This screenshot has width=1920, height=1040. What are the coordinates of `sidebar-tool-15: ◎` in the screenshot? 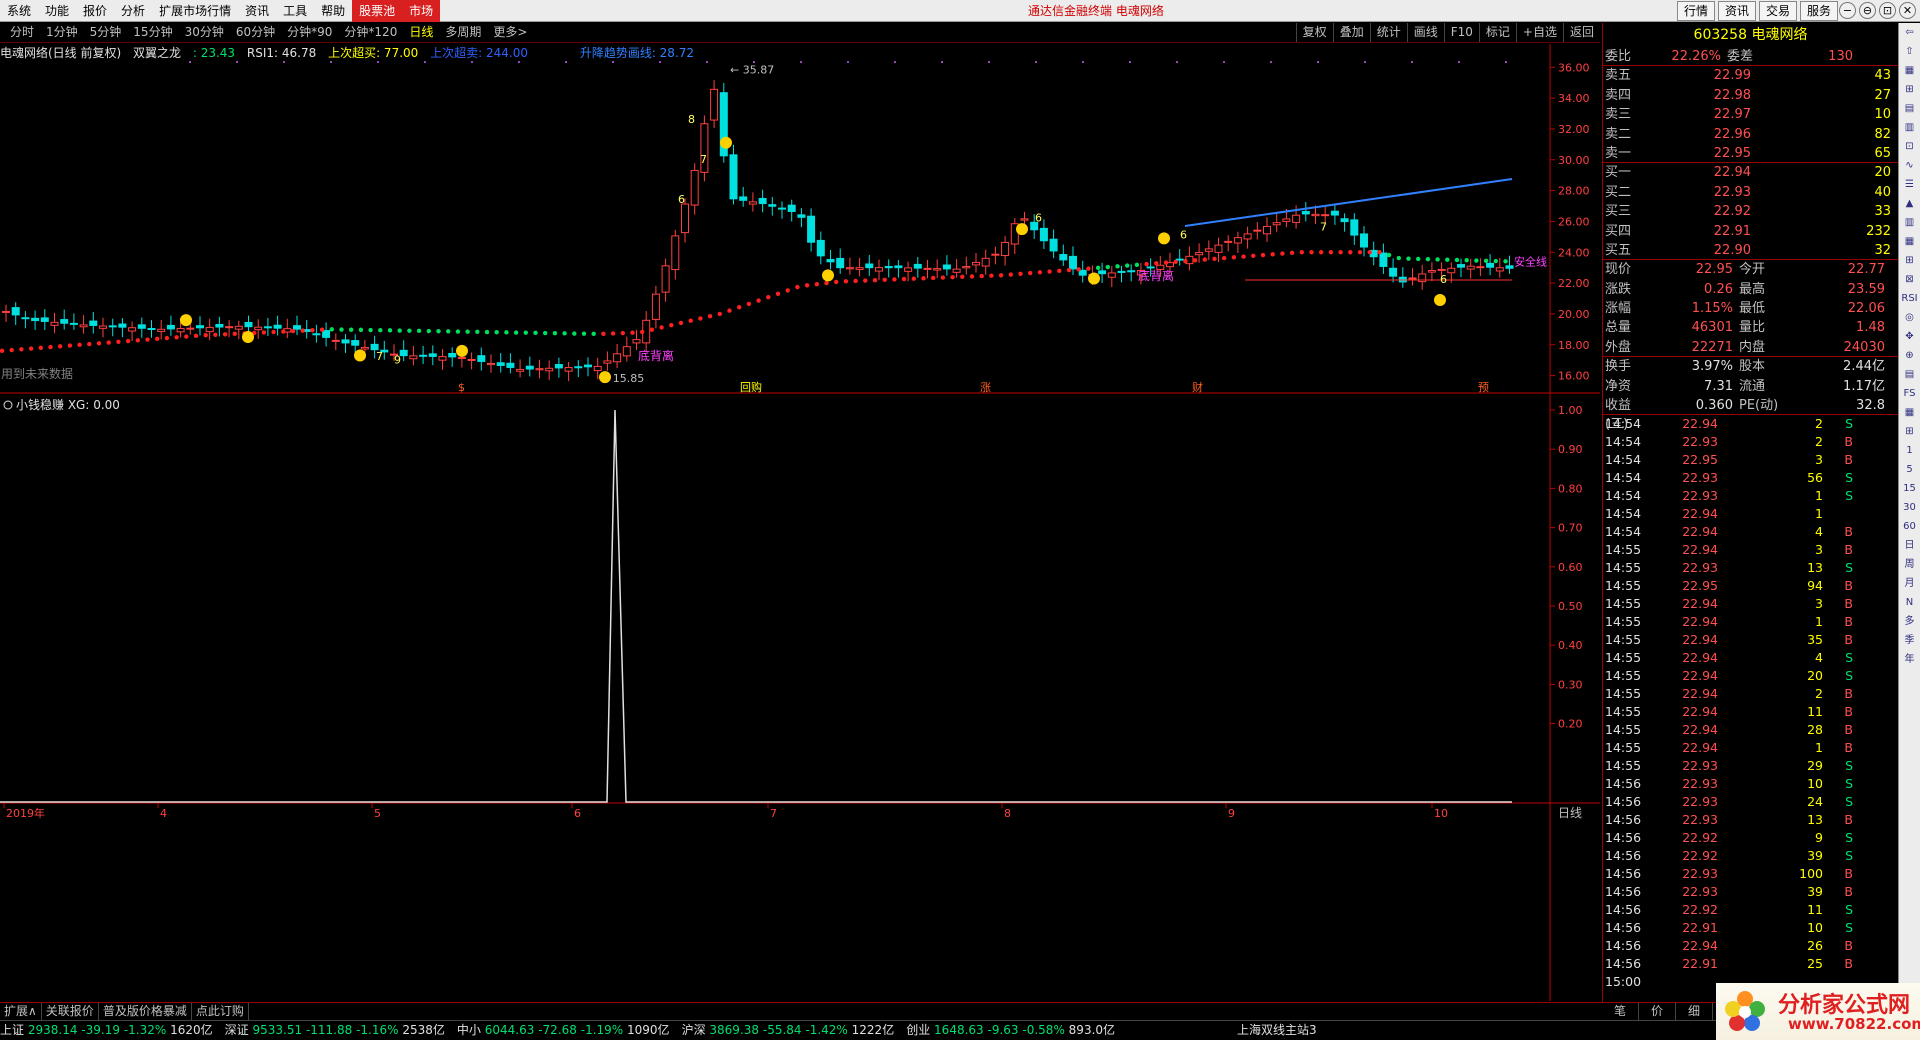 It's located at (1909, 317).